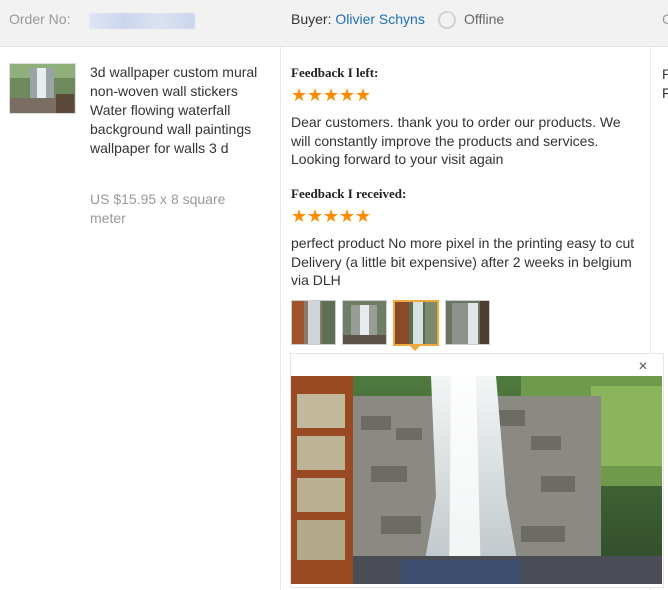 This screenshot has width=668, height=590. What do you see at coordinates (349, 193) in the screenshot?
I see `feedback-received-heading: Feedback I received:` at bounding box center [349, 193].